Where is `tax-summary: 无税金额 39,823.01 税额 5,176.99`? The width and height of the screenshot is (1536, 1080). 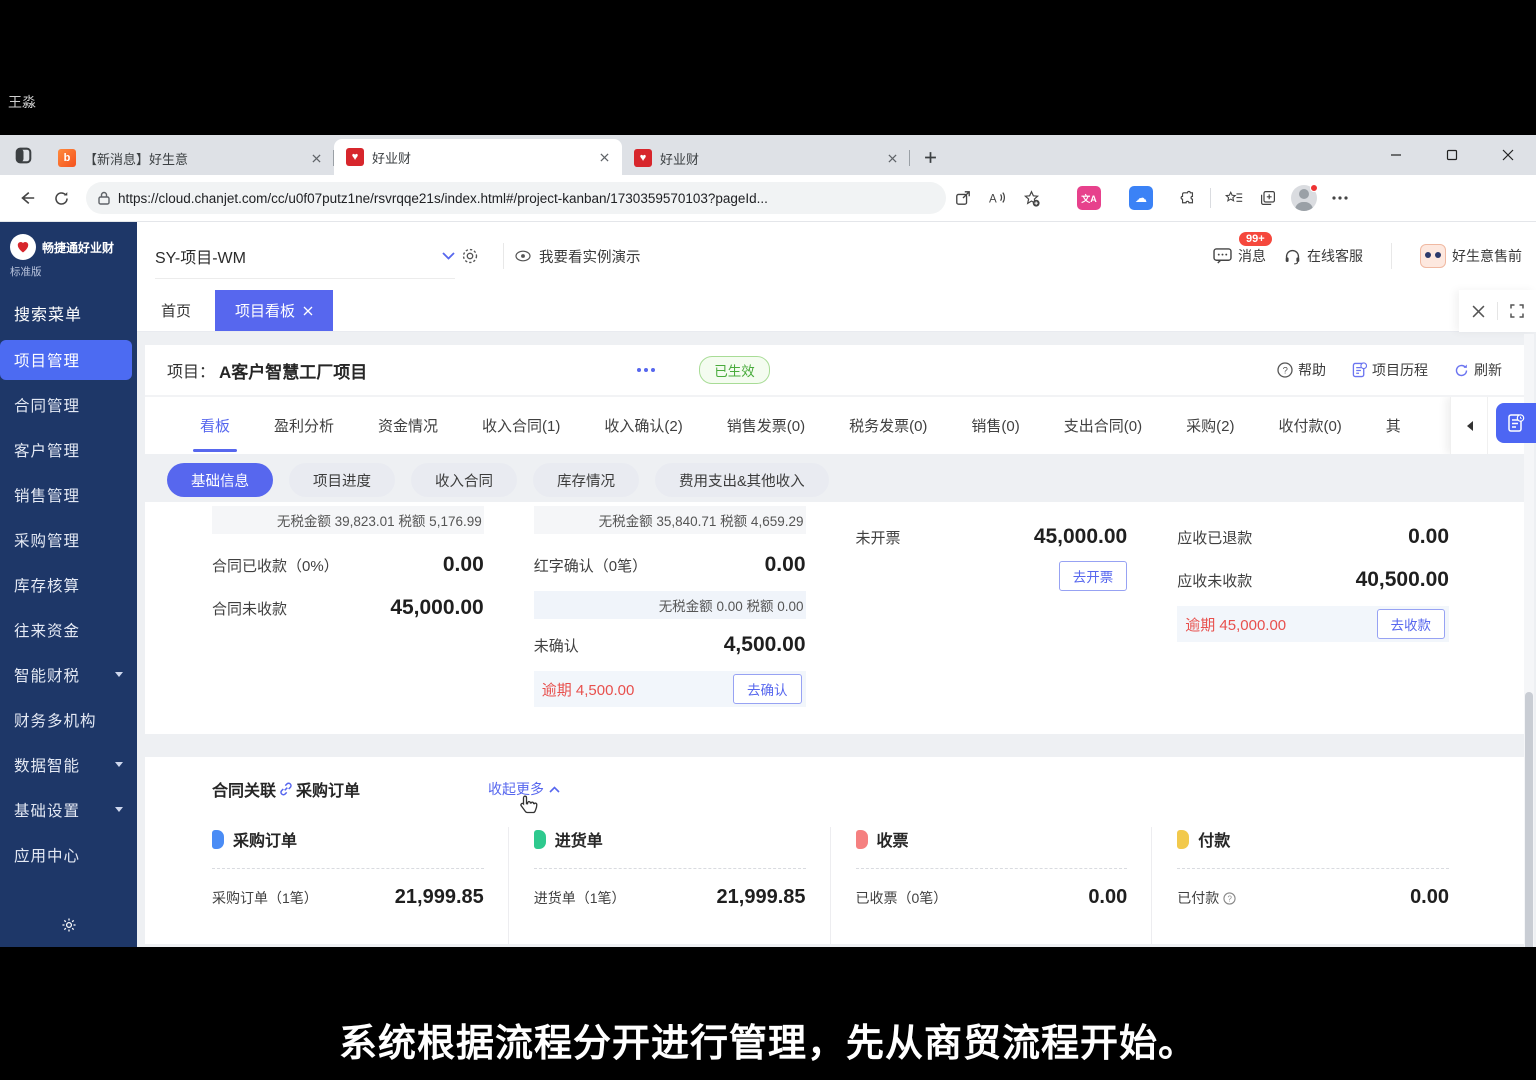 tax-summary: 无税金额 39,823.01 税额 5,176.99 is located at coordinates (348, 520).